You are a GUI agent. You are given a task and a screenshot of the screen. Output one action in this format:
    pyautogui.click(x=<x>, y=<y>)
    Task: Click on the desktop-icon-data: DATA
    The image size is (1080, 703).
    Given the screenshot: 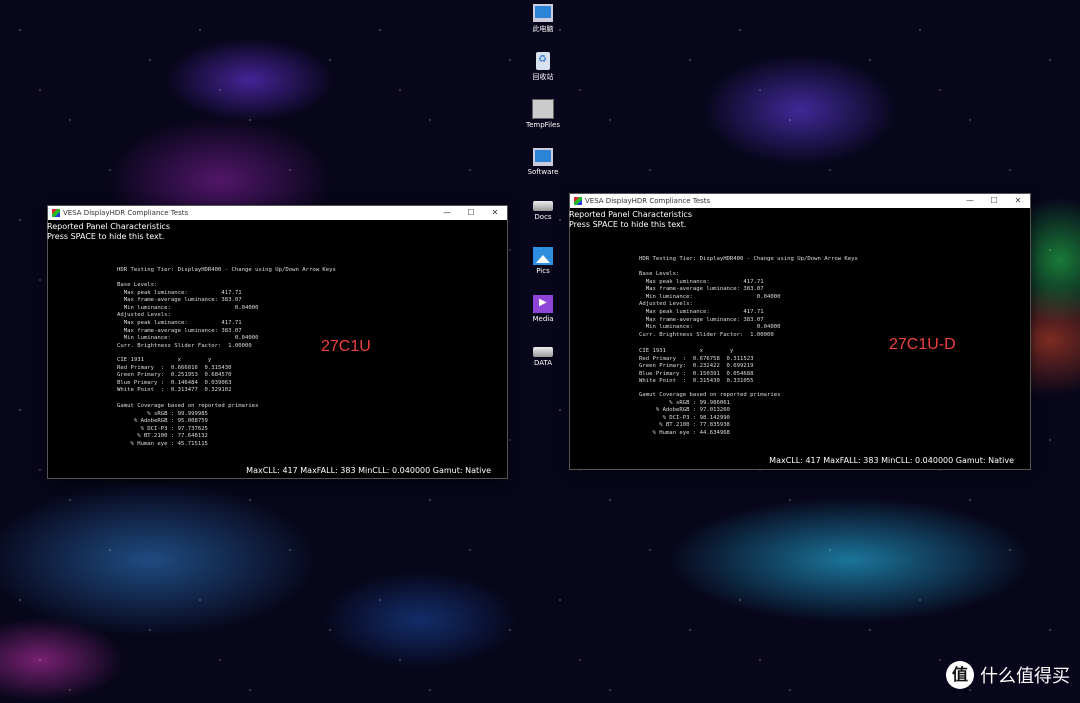 What is the action you would take?
    pyautogui.click(x=543, y=354)
    